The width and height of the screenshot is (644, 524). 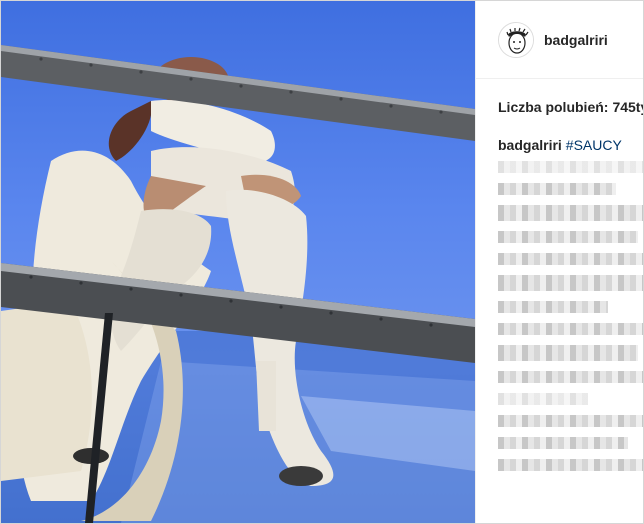 I want to click on post-header: badgalriri, so click(x=559, y=40).